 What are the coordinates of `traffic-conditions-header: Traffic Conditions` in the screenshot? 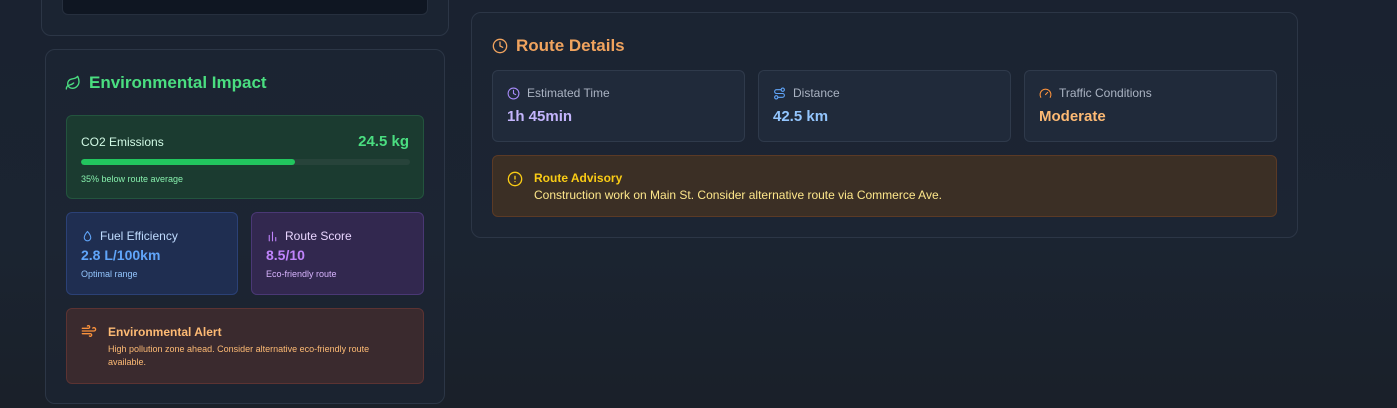 It's located at (1095, 93).